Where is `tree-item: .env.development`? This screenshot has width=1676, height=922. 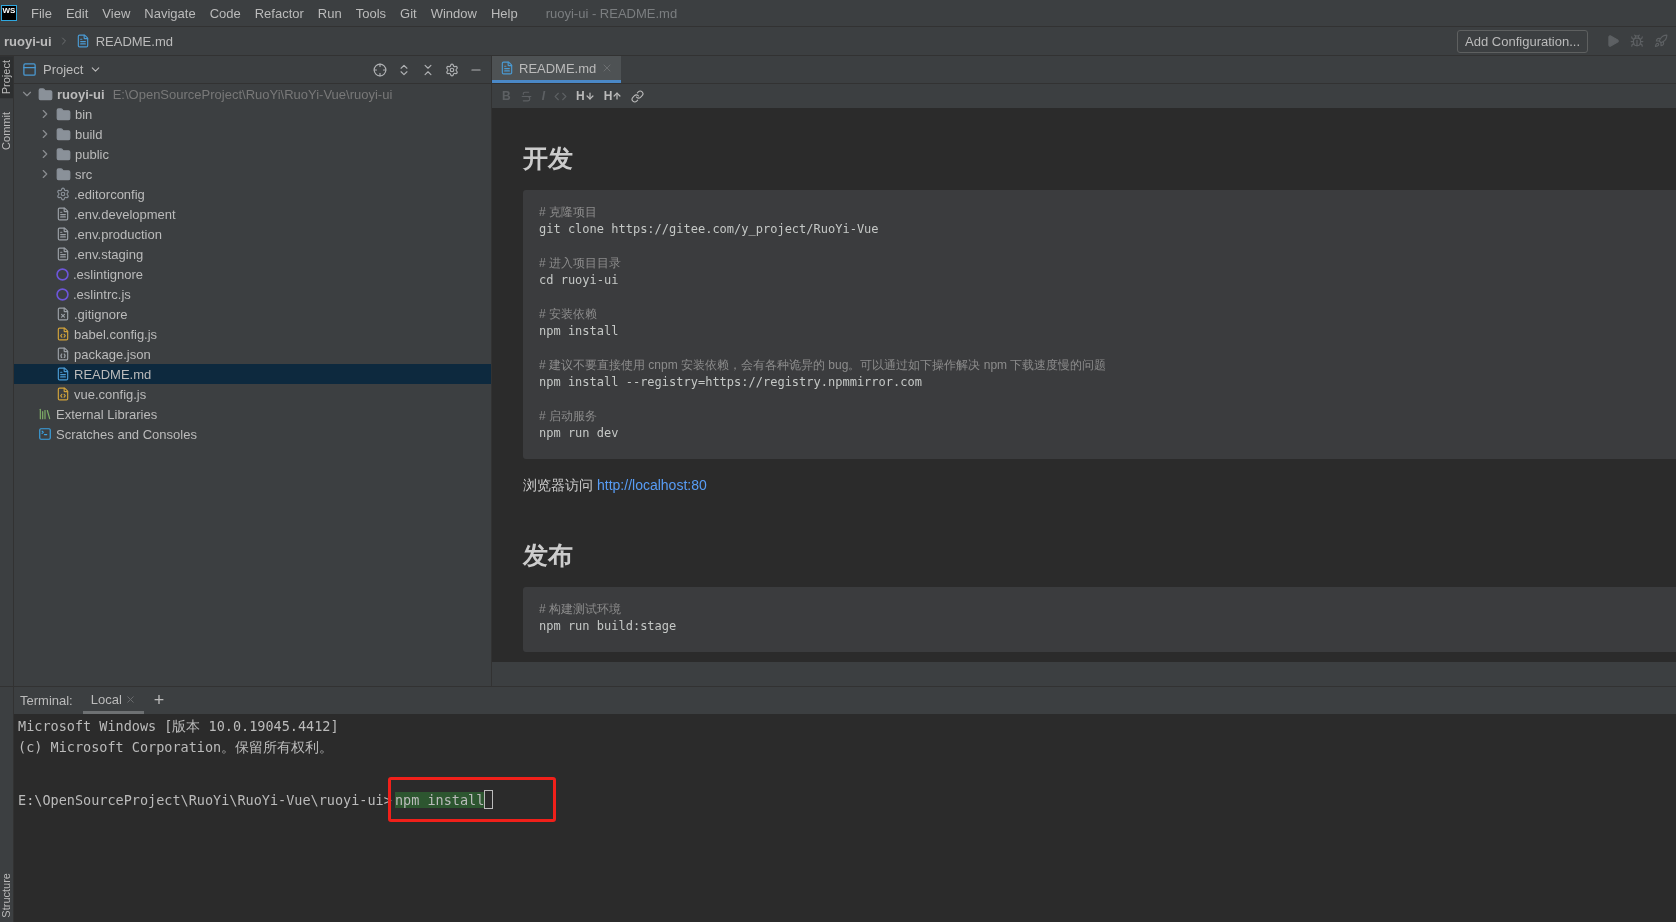
tree-item: .env.development is located at coordinates (252, 214).